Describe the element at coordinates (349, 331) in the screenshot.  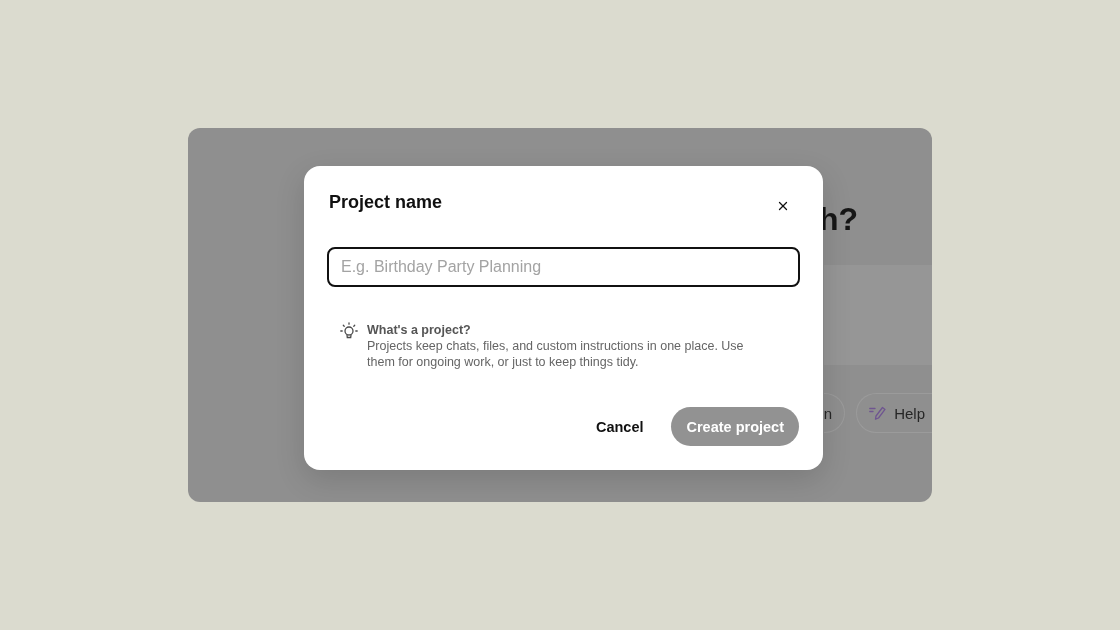
I see `lightbulb-icon` at that location.